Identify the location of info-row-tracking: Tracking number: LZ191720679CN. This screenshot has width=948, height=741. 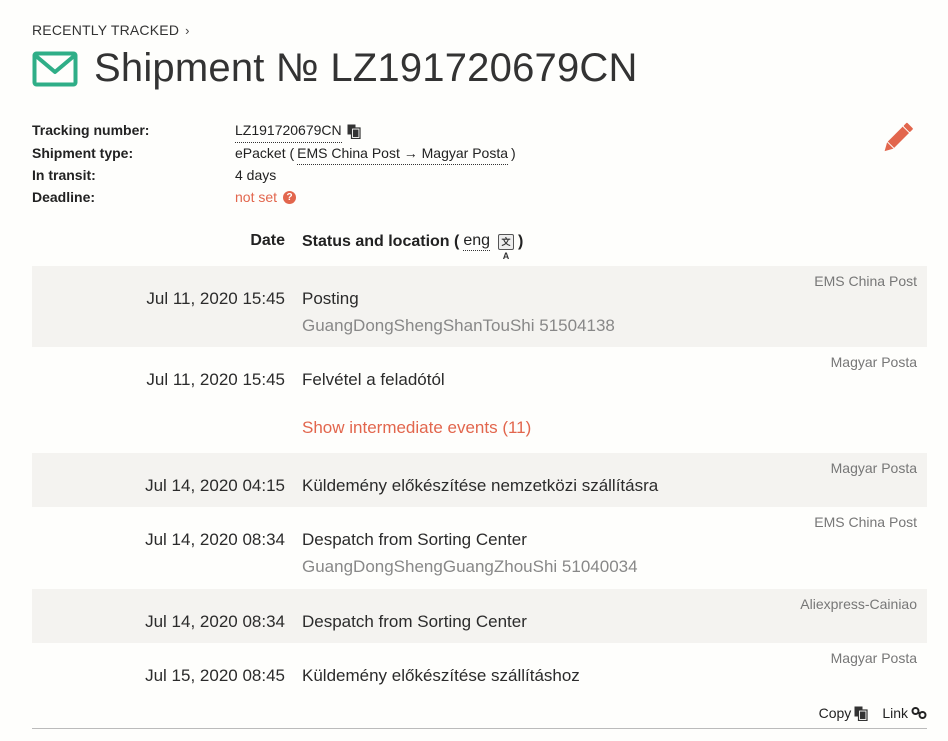
(274, 131).